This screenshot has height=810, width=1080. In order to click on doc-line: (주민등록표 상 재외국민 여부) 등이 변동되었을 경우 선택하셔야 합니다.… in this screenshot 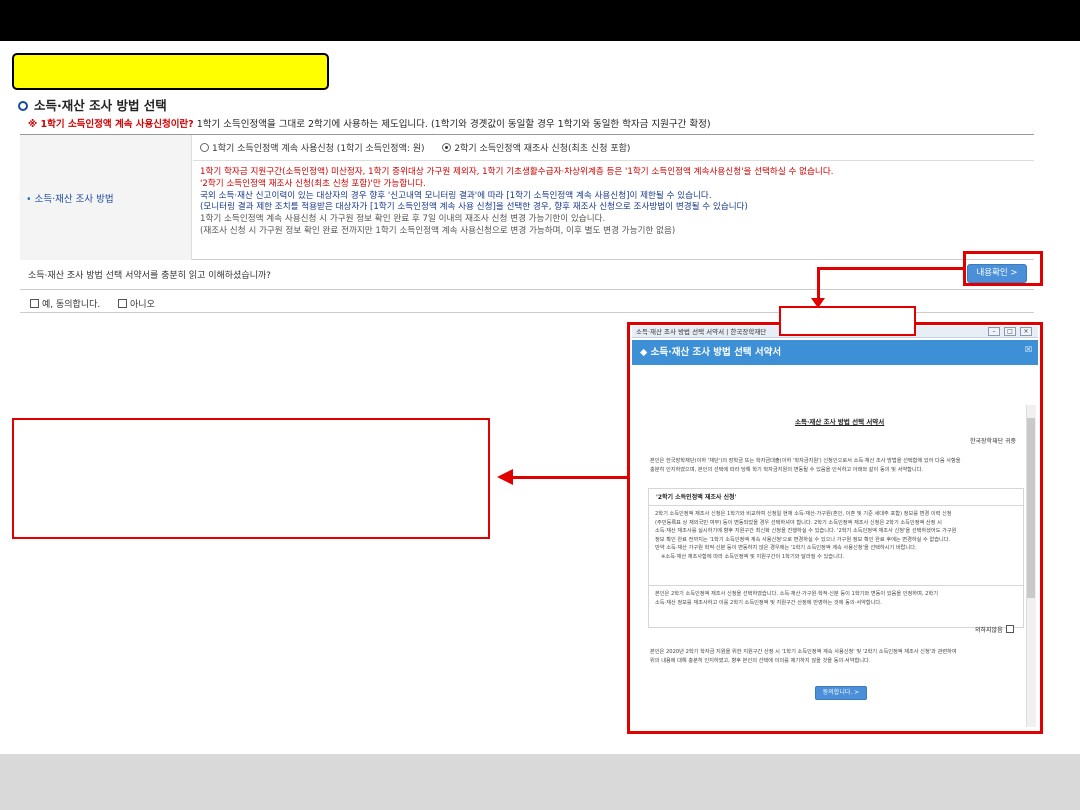, I will do `click(798, 522)`.